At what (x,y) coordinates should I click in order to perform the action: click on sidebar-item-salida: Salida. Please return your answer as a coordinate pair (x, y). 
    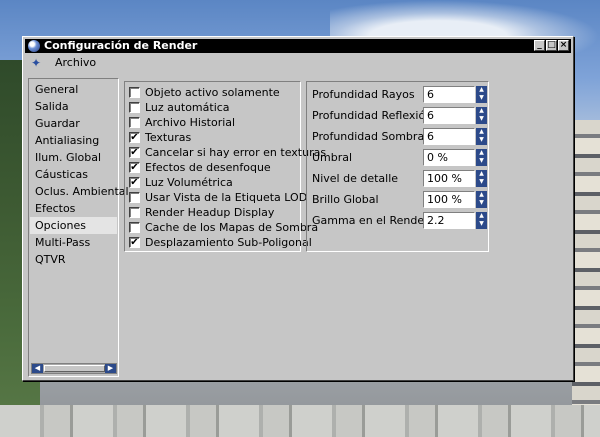
    Looking at the image, I should click on (73, 106).